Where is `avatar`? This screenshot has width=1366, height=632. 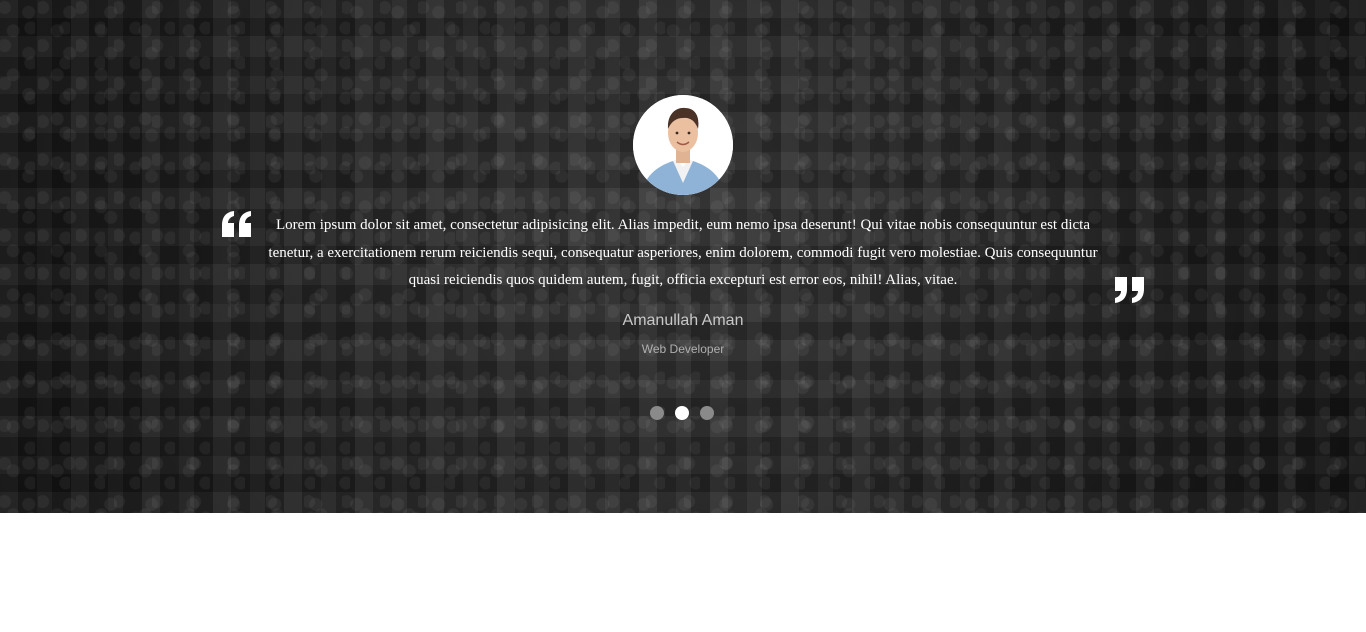 avatar is located at coordinates (683, 145).